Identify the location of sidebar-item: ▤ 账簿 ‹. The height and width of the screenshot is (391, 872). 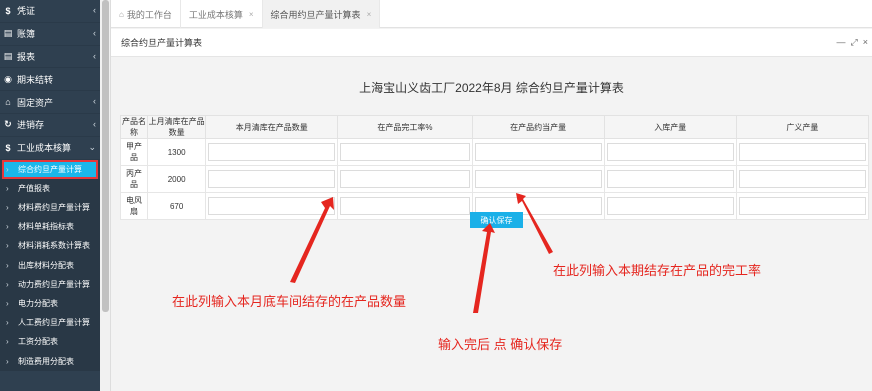
(50, 34).